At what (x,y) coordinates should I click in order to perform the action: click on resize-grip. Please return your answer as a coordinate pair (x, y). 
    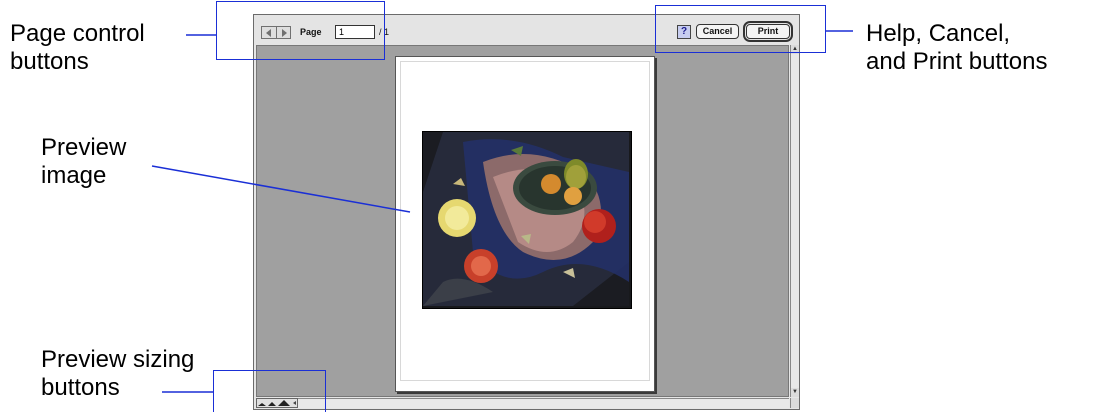
    Looking at the image, I should click on (794, 403).